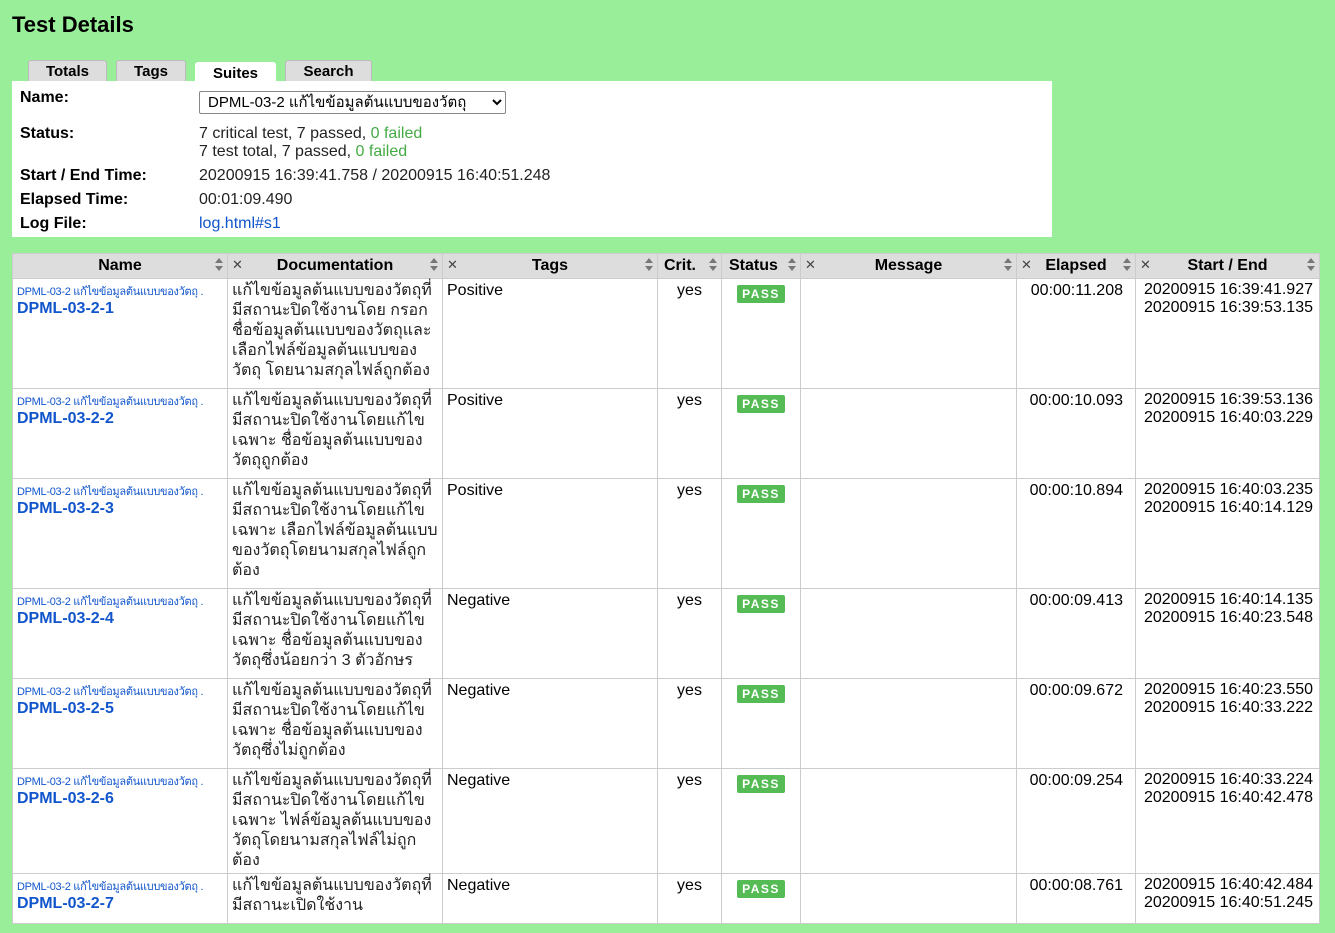  I want to click on tab-search: Search, so click(328, 71).